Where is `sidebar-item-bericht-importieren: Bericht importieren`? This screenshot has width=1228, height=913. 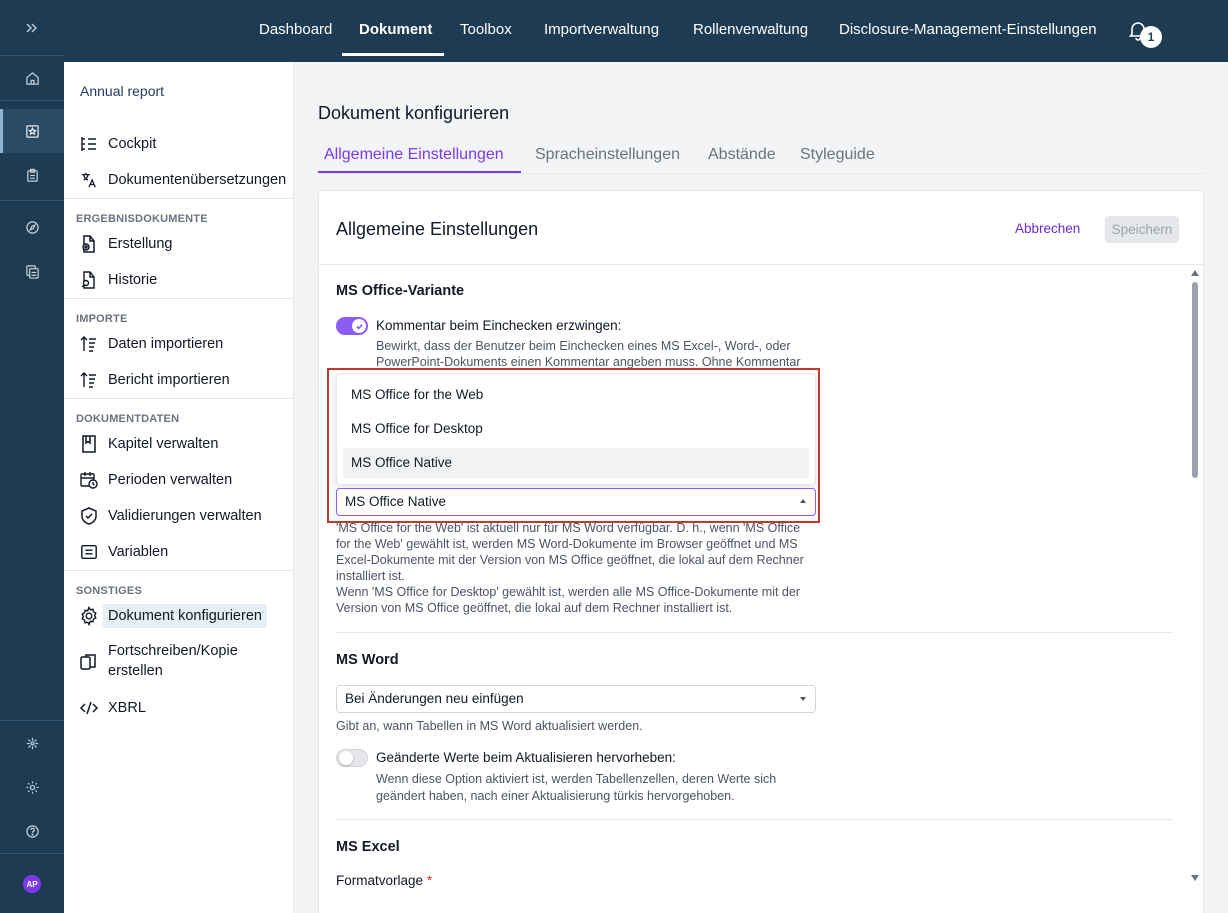
sidebar-item-bericht-importieren: Bericht importieren is located at coordinates (154, 380).